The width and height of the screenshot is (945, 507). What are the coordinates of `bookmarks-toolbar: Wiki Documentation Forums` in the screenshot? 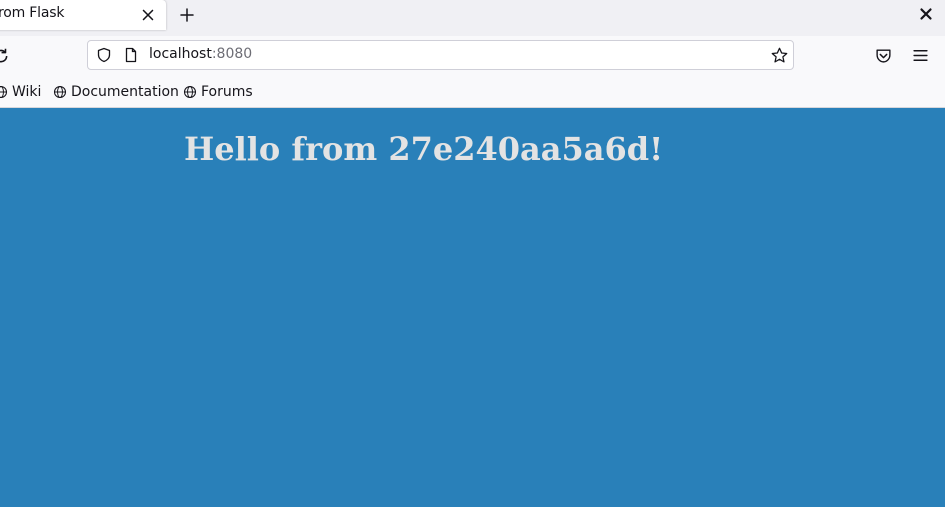 It's located at (472, 92).